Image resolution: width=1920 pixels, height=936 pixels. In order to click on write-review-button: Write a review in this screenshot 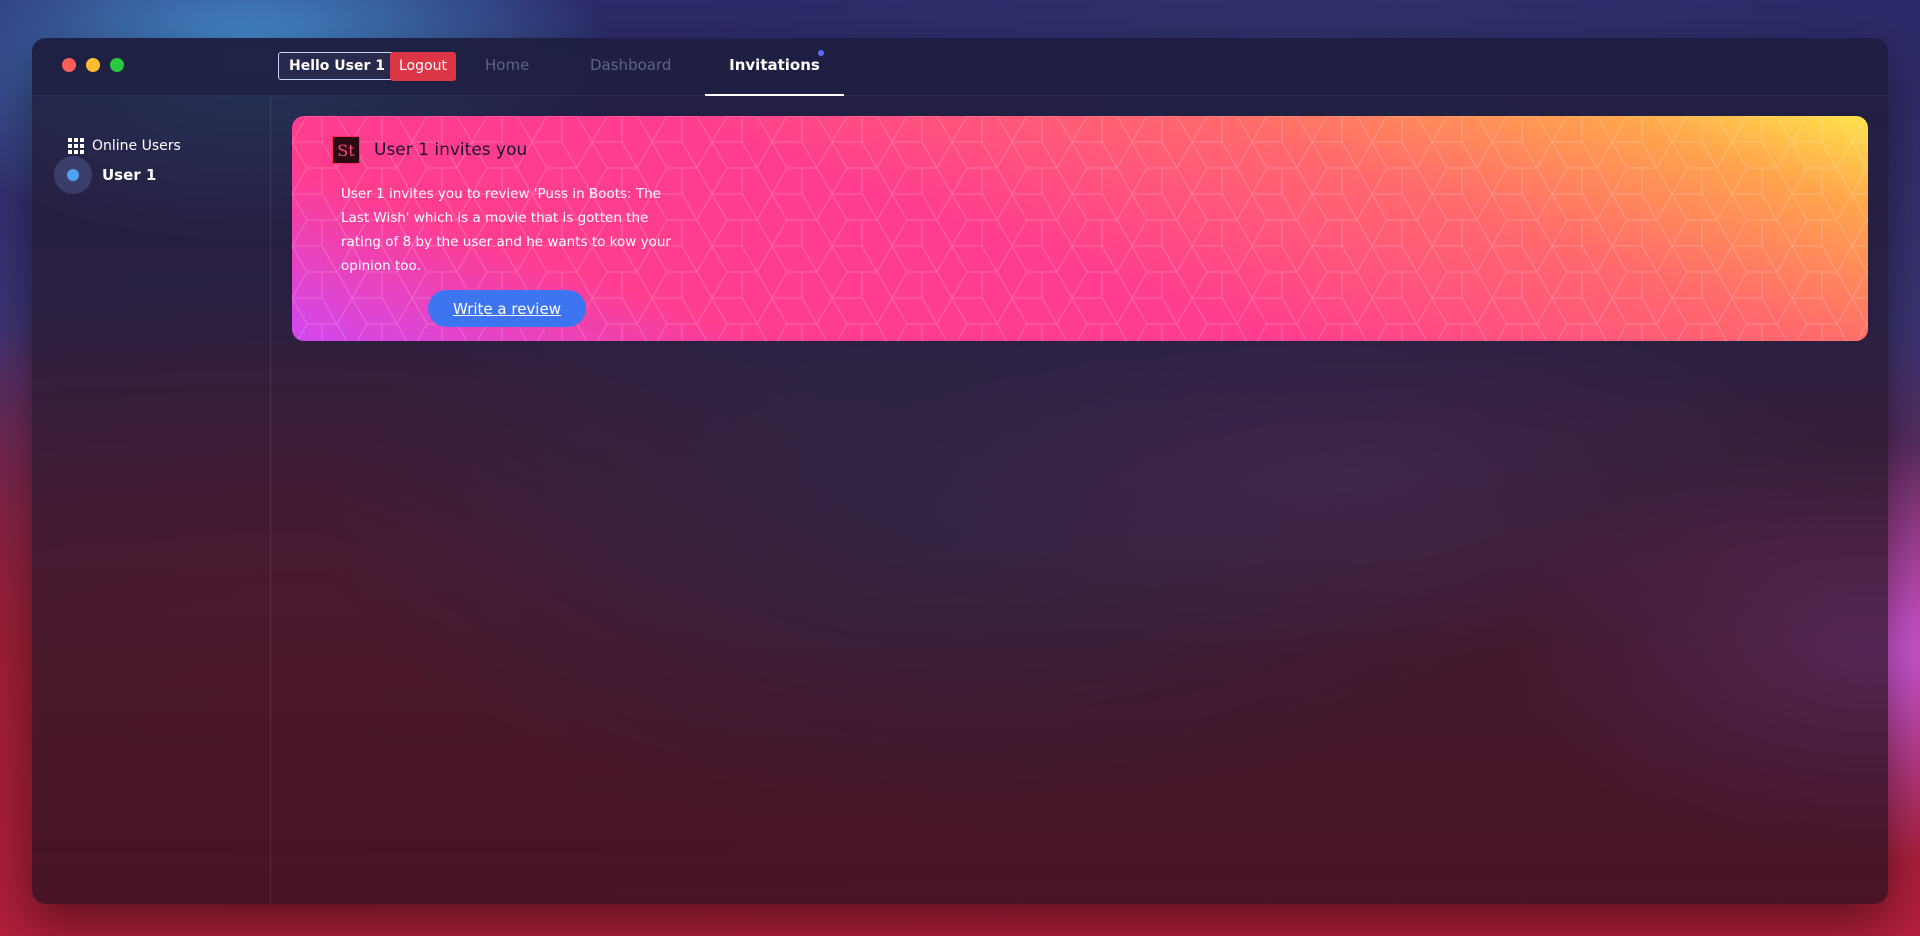, I will do `click(507, 308)`.